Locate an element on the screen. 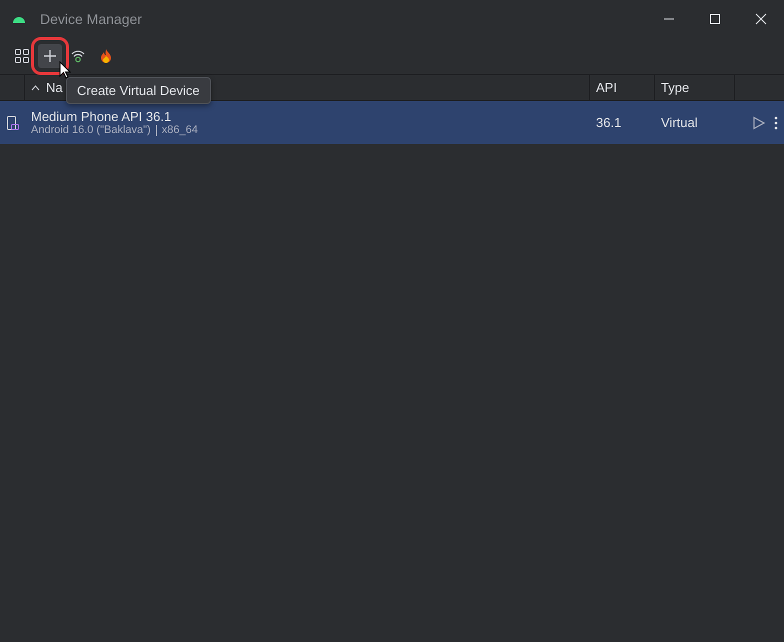 This screenshot has height=642, width=784. wifi-icon is located at coordinates (78, 56).